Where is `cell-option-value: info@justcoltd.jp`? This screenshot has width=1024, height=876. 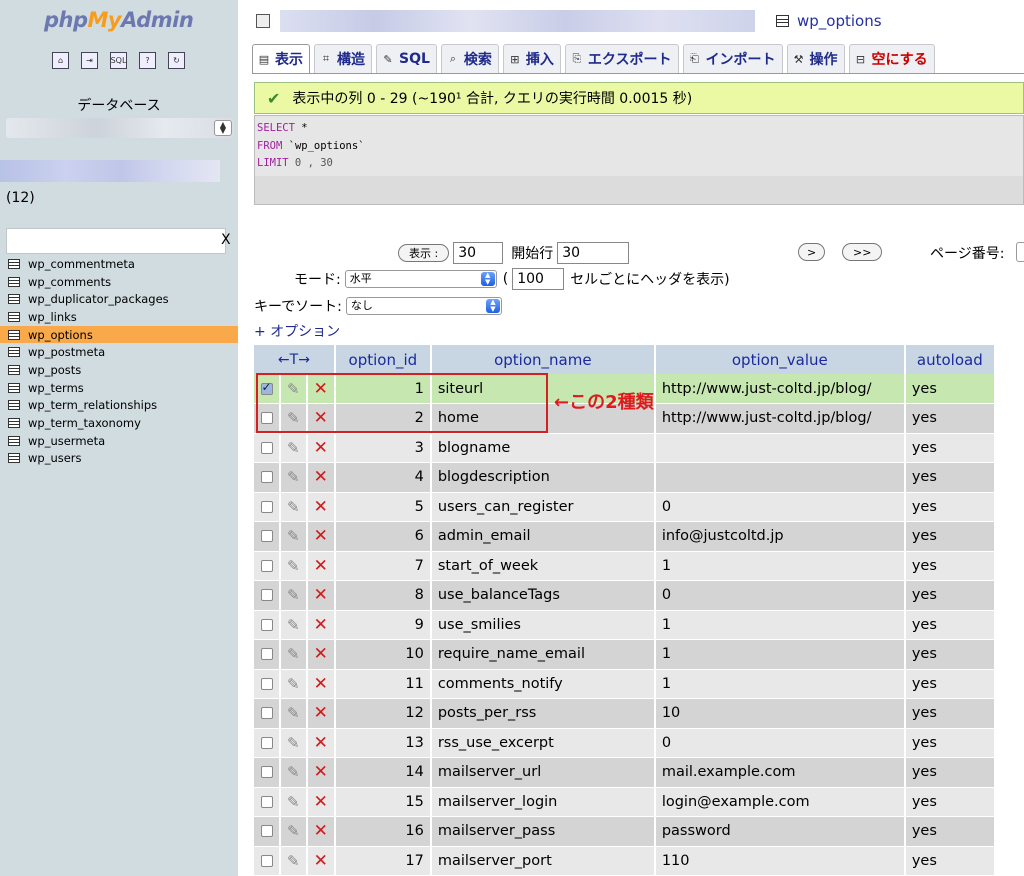
cell-option-value: info@justcoltd.jp is located at coordinates (780, 536).